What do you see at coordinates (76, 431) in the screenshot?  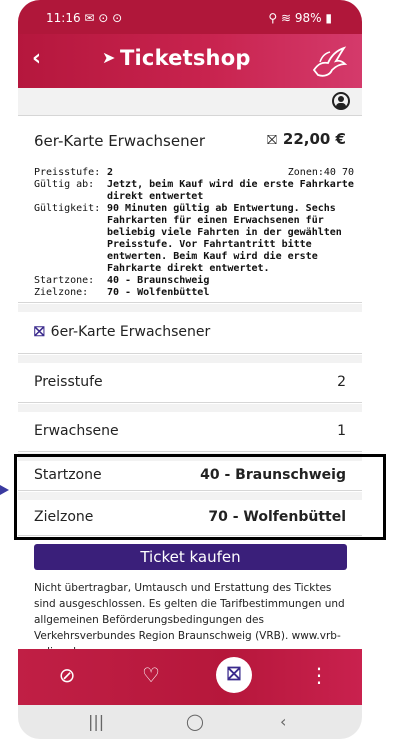 I see `erwachsene-label: Erwachsene` at bounding box center [76, 431].